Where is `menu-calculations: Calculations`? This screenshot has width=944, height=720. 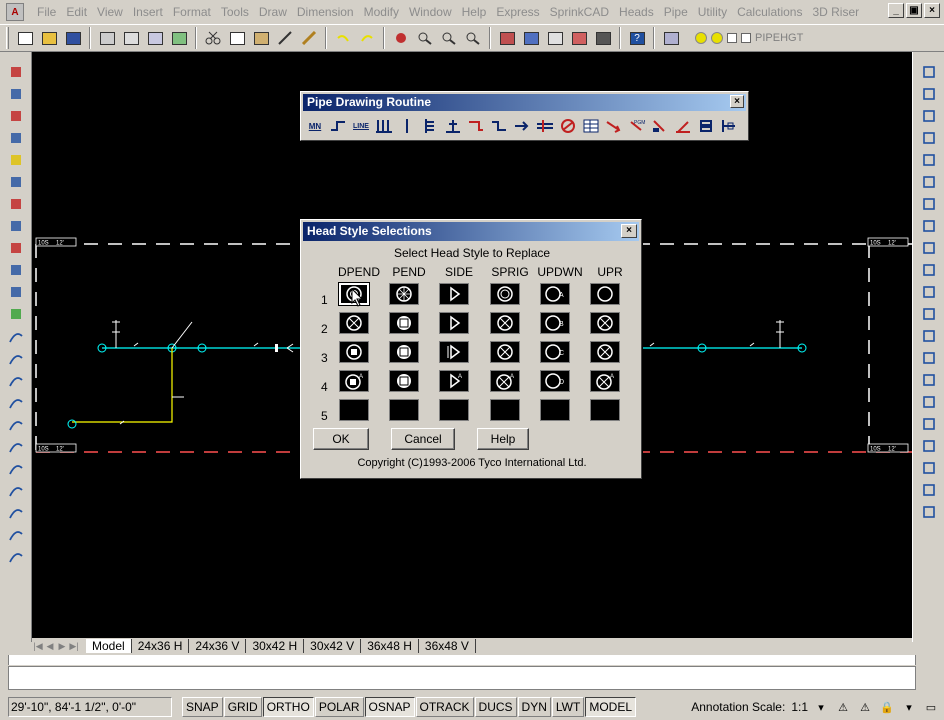 menu-calculations: Calculations is located at coordinates (769, 12).